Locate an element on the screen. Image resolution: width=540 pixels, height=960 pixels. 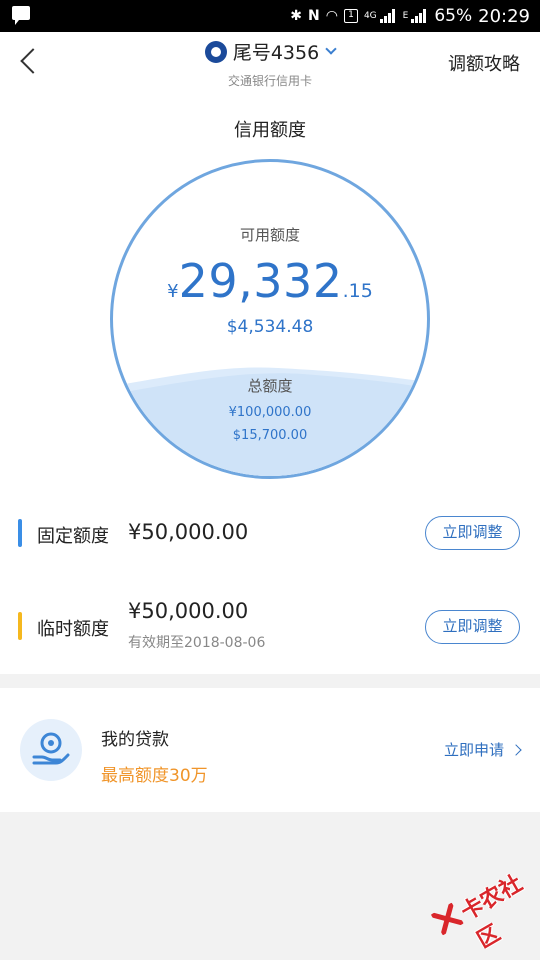
temporary-limit-expiry: 有效期至2018-08-06 is located at coordinates (197, 643).